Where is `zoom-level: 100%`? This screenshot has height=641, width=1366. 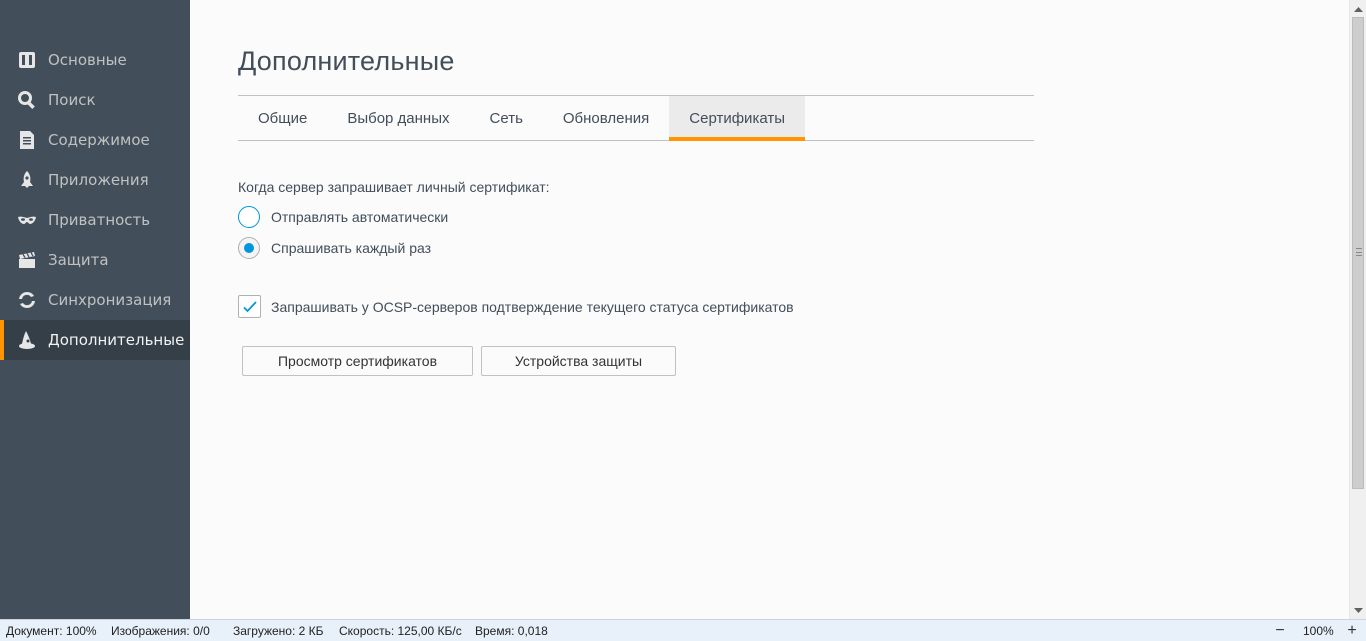 zoom-level: 100% is located at coordinates (1318, 631).